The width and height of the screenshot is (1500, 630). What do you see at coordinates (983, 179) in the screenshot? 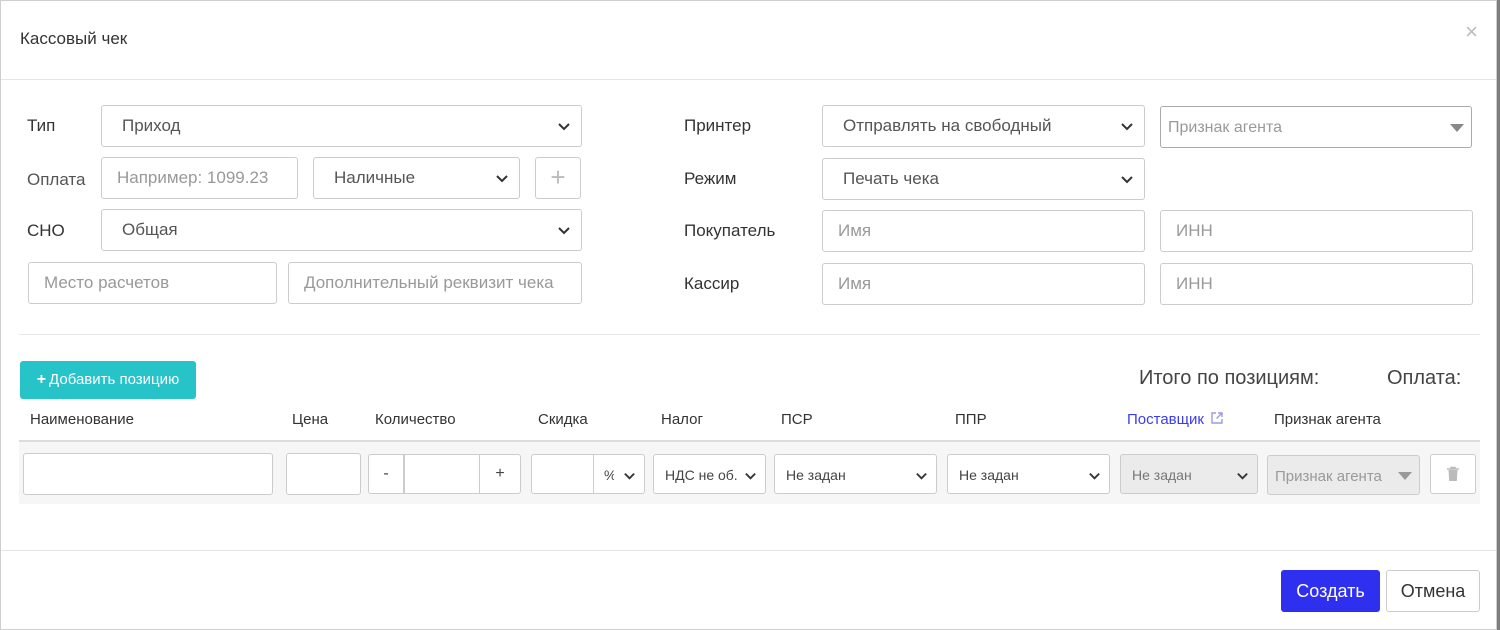
I see `mode-select: Печать чека` at bounding box center [983, 179].